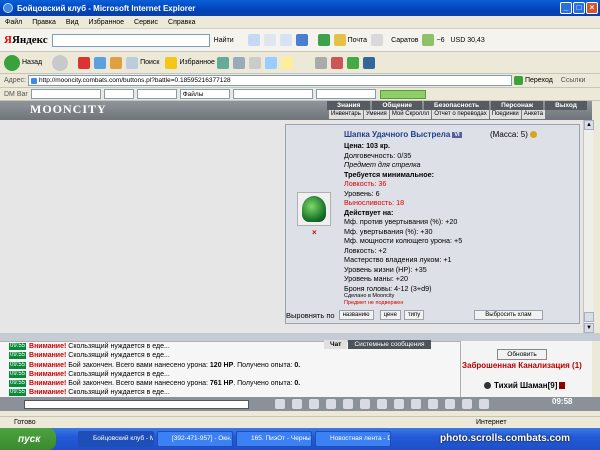 This screenshot has width=600, height=450. I want to click on scroll-down-icon: ▼, so click(589, 328).